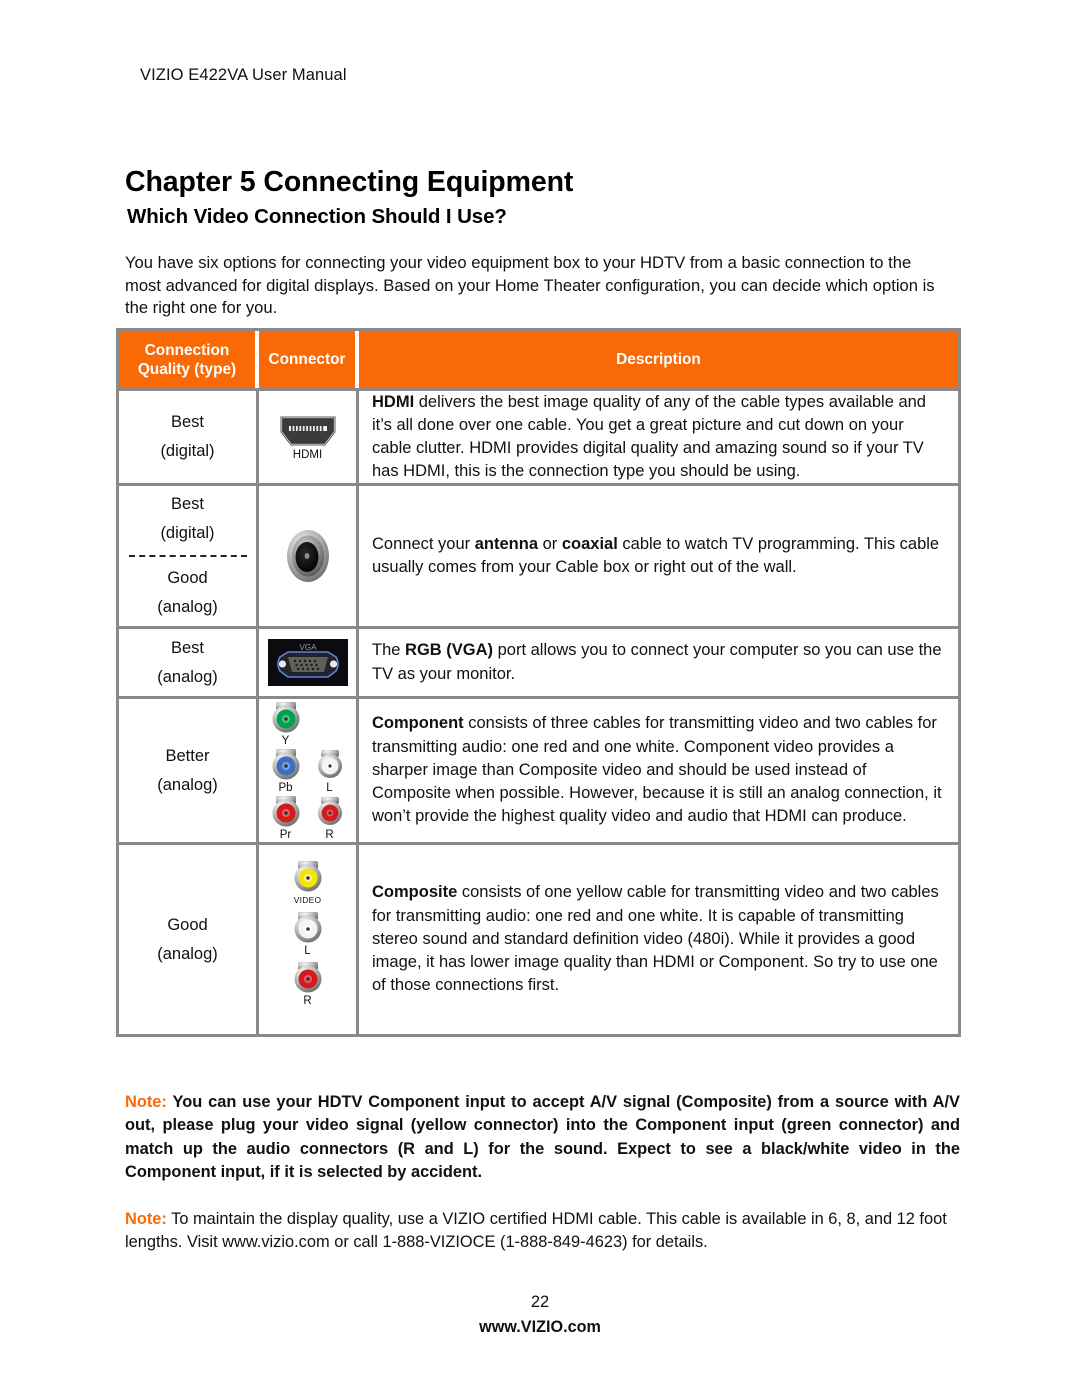 Image resolution: width=1080 pixels, height=1397 pixels. I want to click on component-jack-label-pb: Pb, so click(285, 788).